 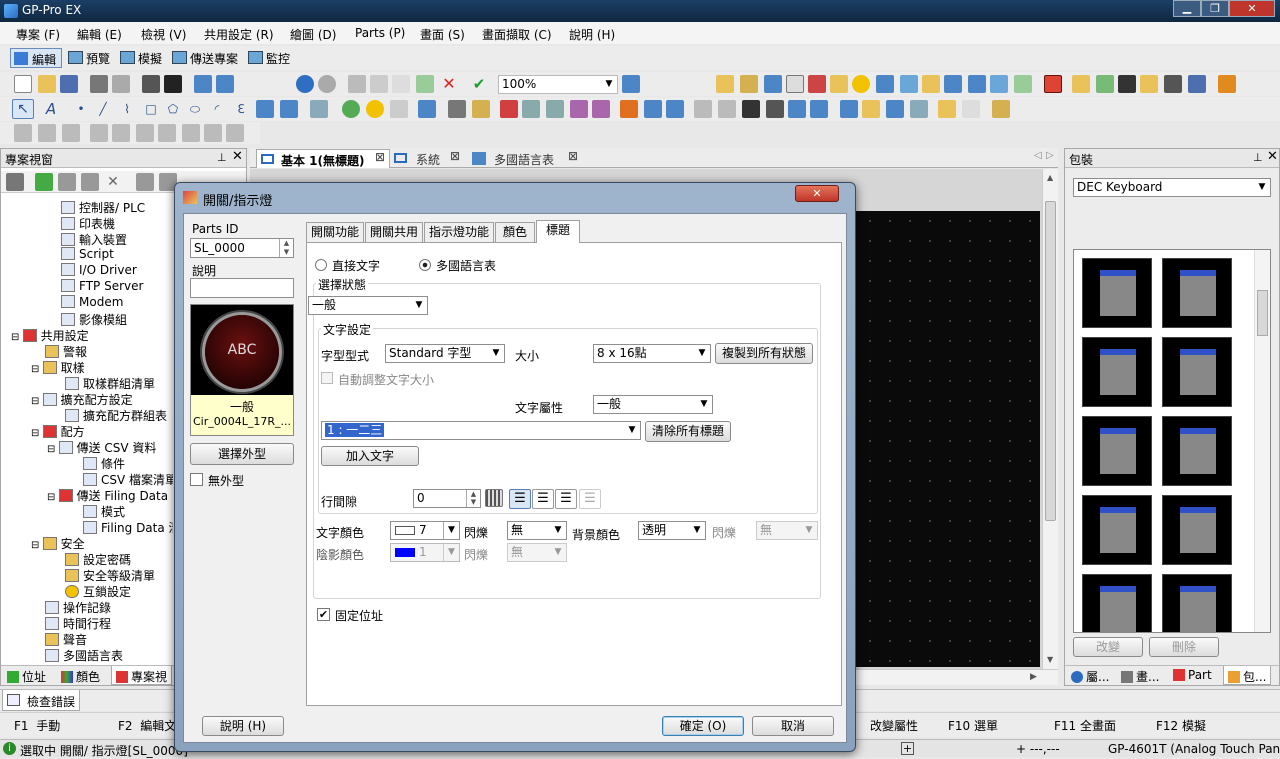 I want to click on speaker-icon, so click(x=931, y=84).